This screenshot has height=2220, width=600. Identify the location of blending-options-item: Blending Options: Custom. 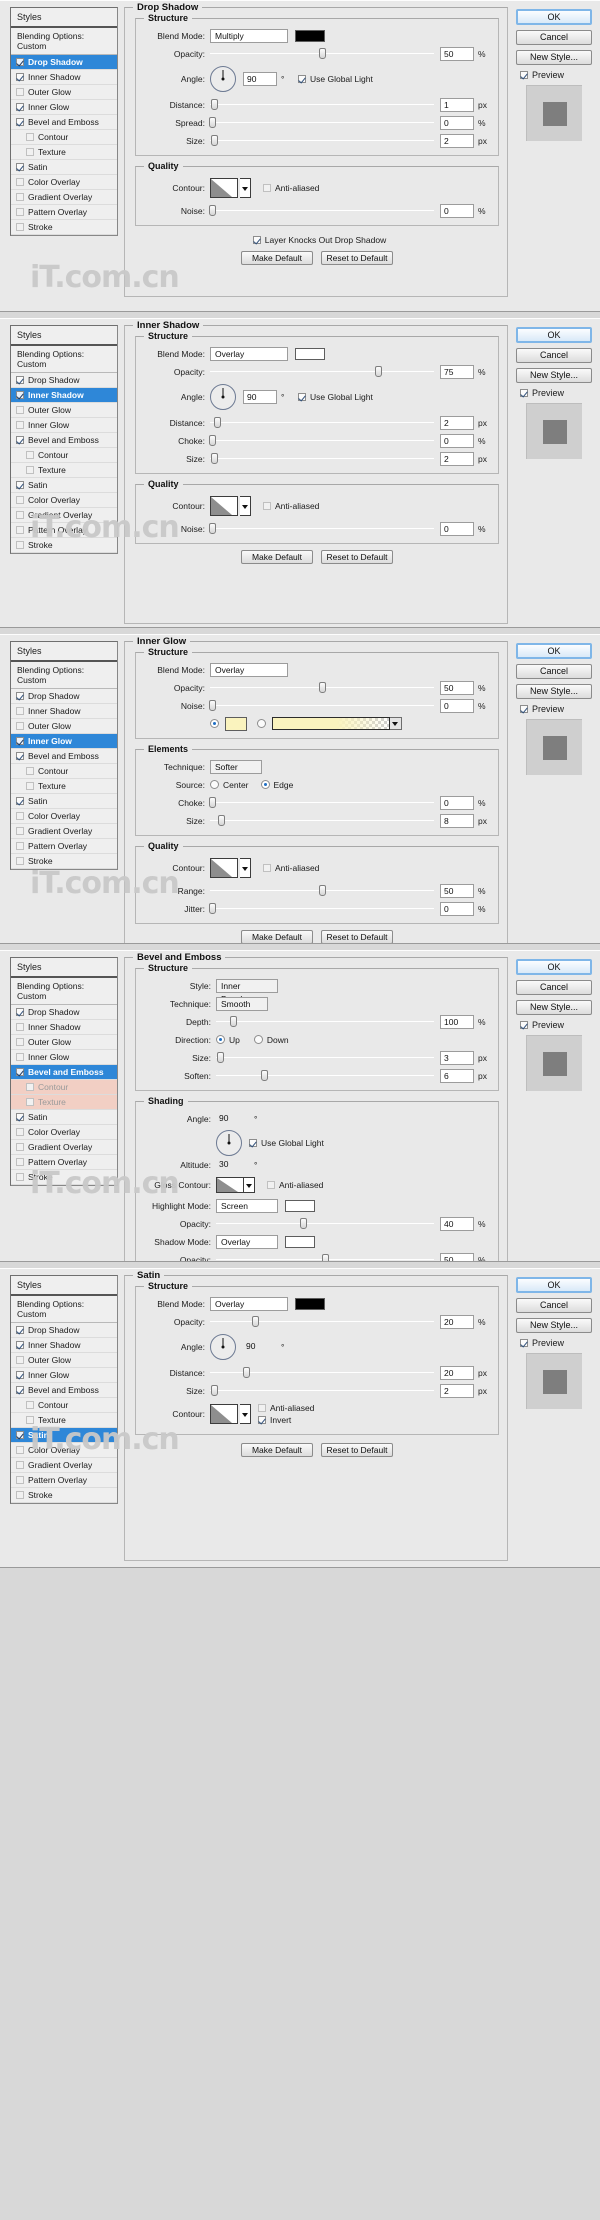
(64, 1309).